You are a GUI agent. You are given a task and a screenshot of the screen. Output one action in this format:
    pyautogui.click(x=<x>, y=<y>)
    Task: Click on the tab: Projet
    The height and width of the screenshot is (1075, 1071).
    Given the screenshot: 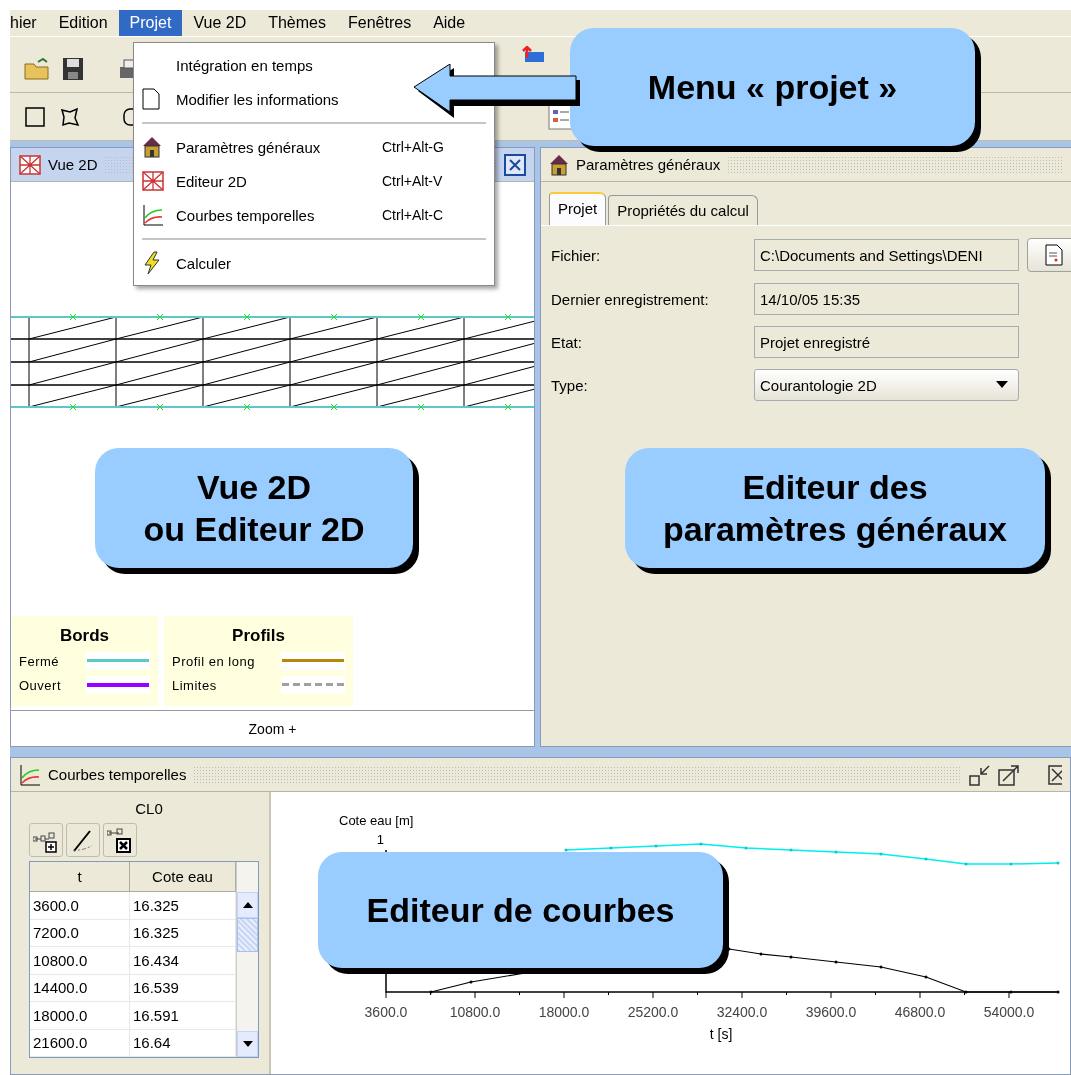 What is the action you would take?
    pyautogui.click(x=578, y=208)
    